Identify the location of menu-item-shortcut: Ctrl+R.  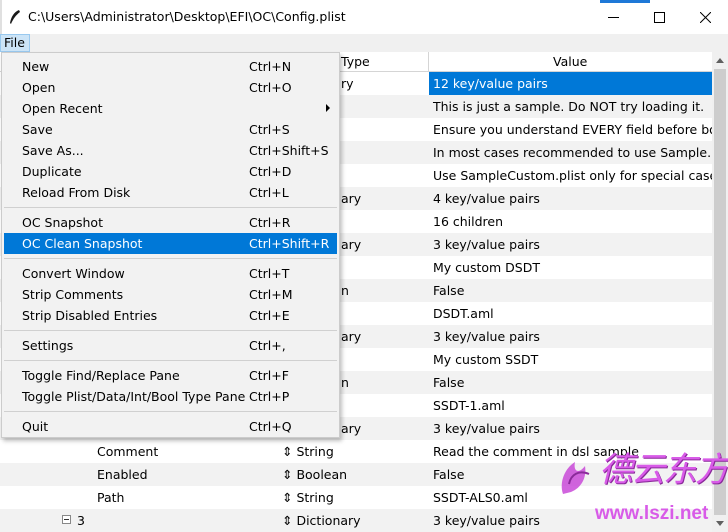
(270, 222).